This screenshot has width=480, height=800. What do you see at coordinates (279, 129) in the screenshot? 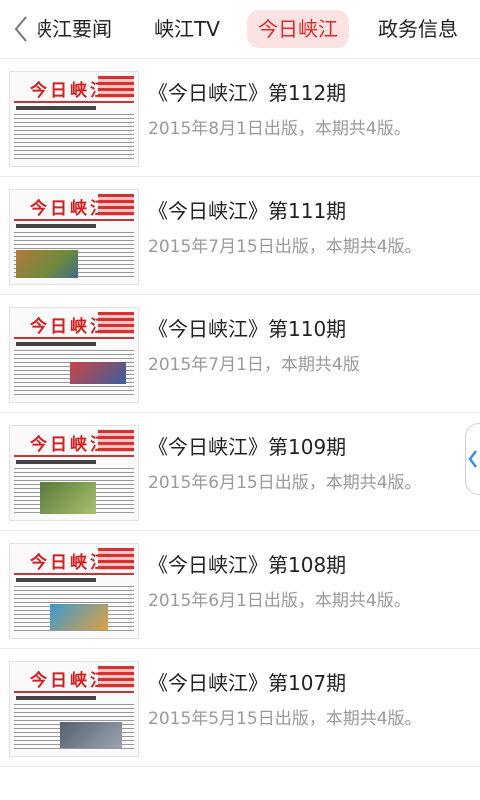
I see `issue-meta: 2015年8月1日出版，本期共4版。` at bounding box center [279, 129].